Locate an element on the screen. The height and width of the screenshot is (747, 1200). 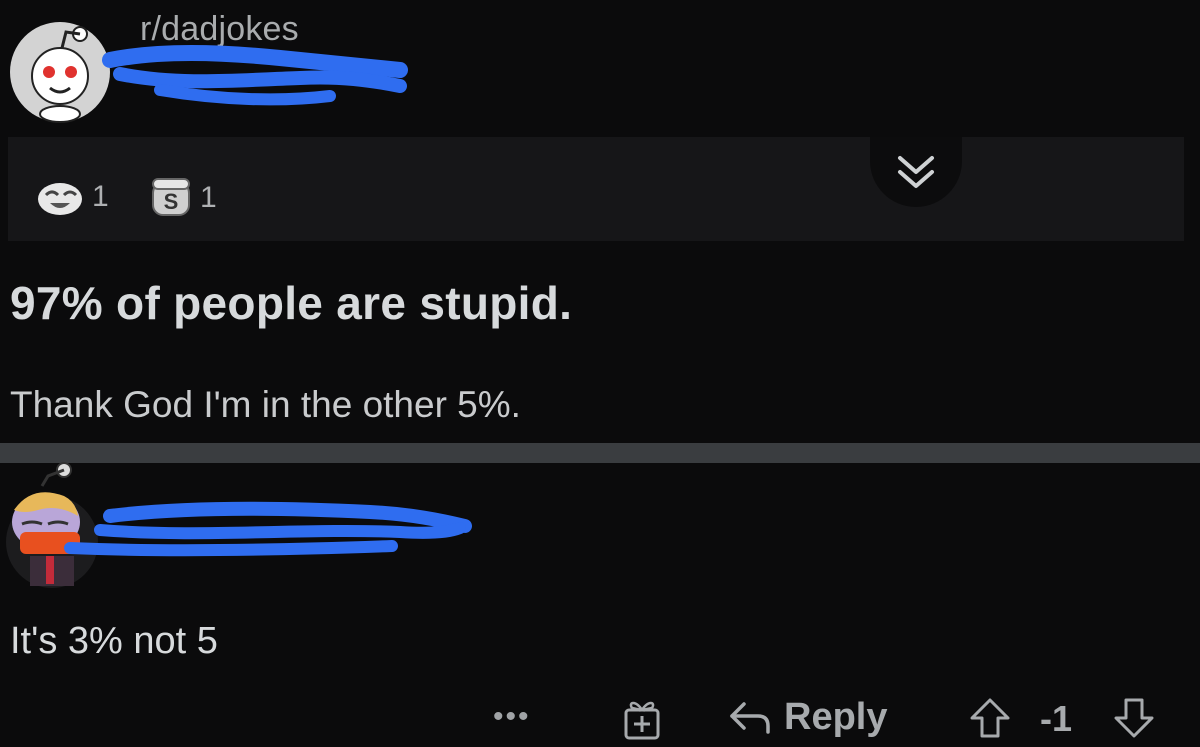
downvote-button is located at coordinates (1134, 720).